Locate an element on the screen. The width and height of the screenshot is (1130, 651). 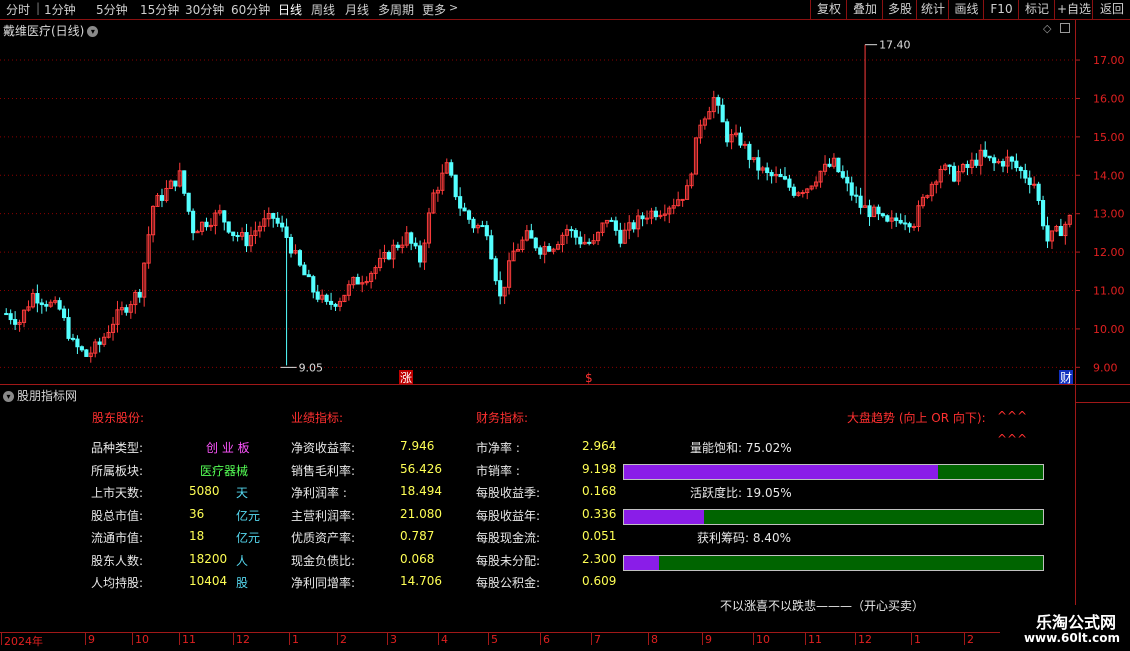
add-watchlist-button: +自选 is located at coordinates (1073, 9).